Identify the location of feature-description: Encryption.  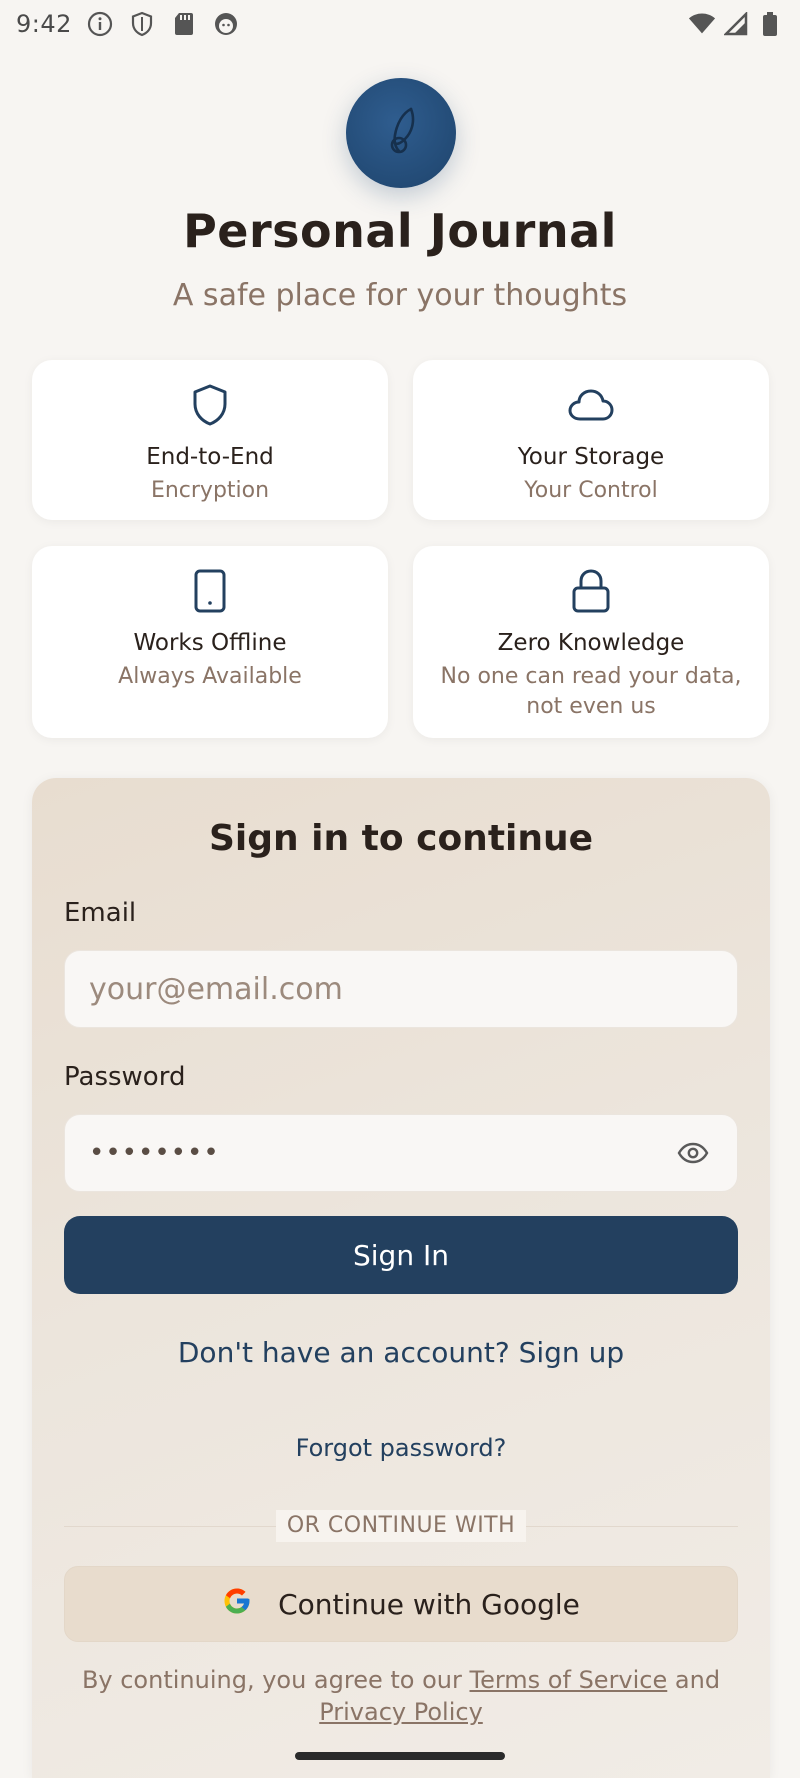
(210, 490).